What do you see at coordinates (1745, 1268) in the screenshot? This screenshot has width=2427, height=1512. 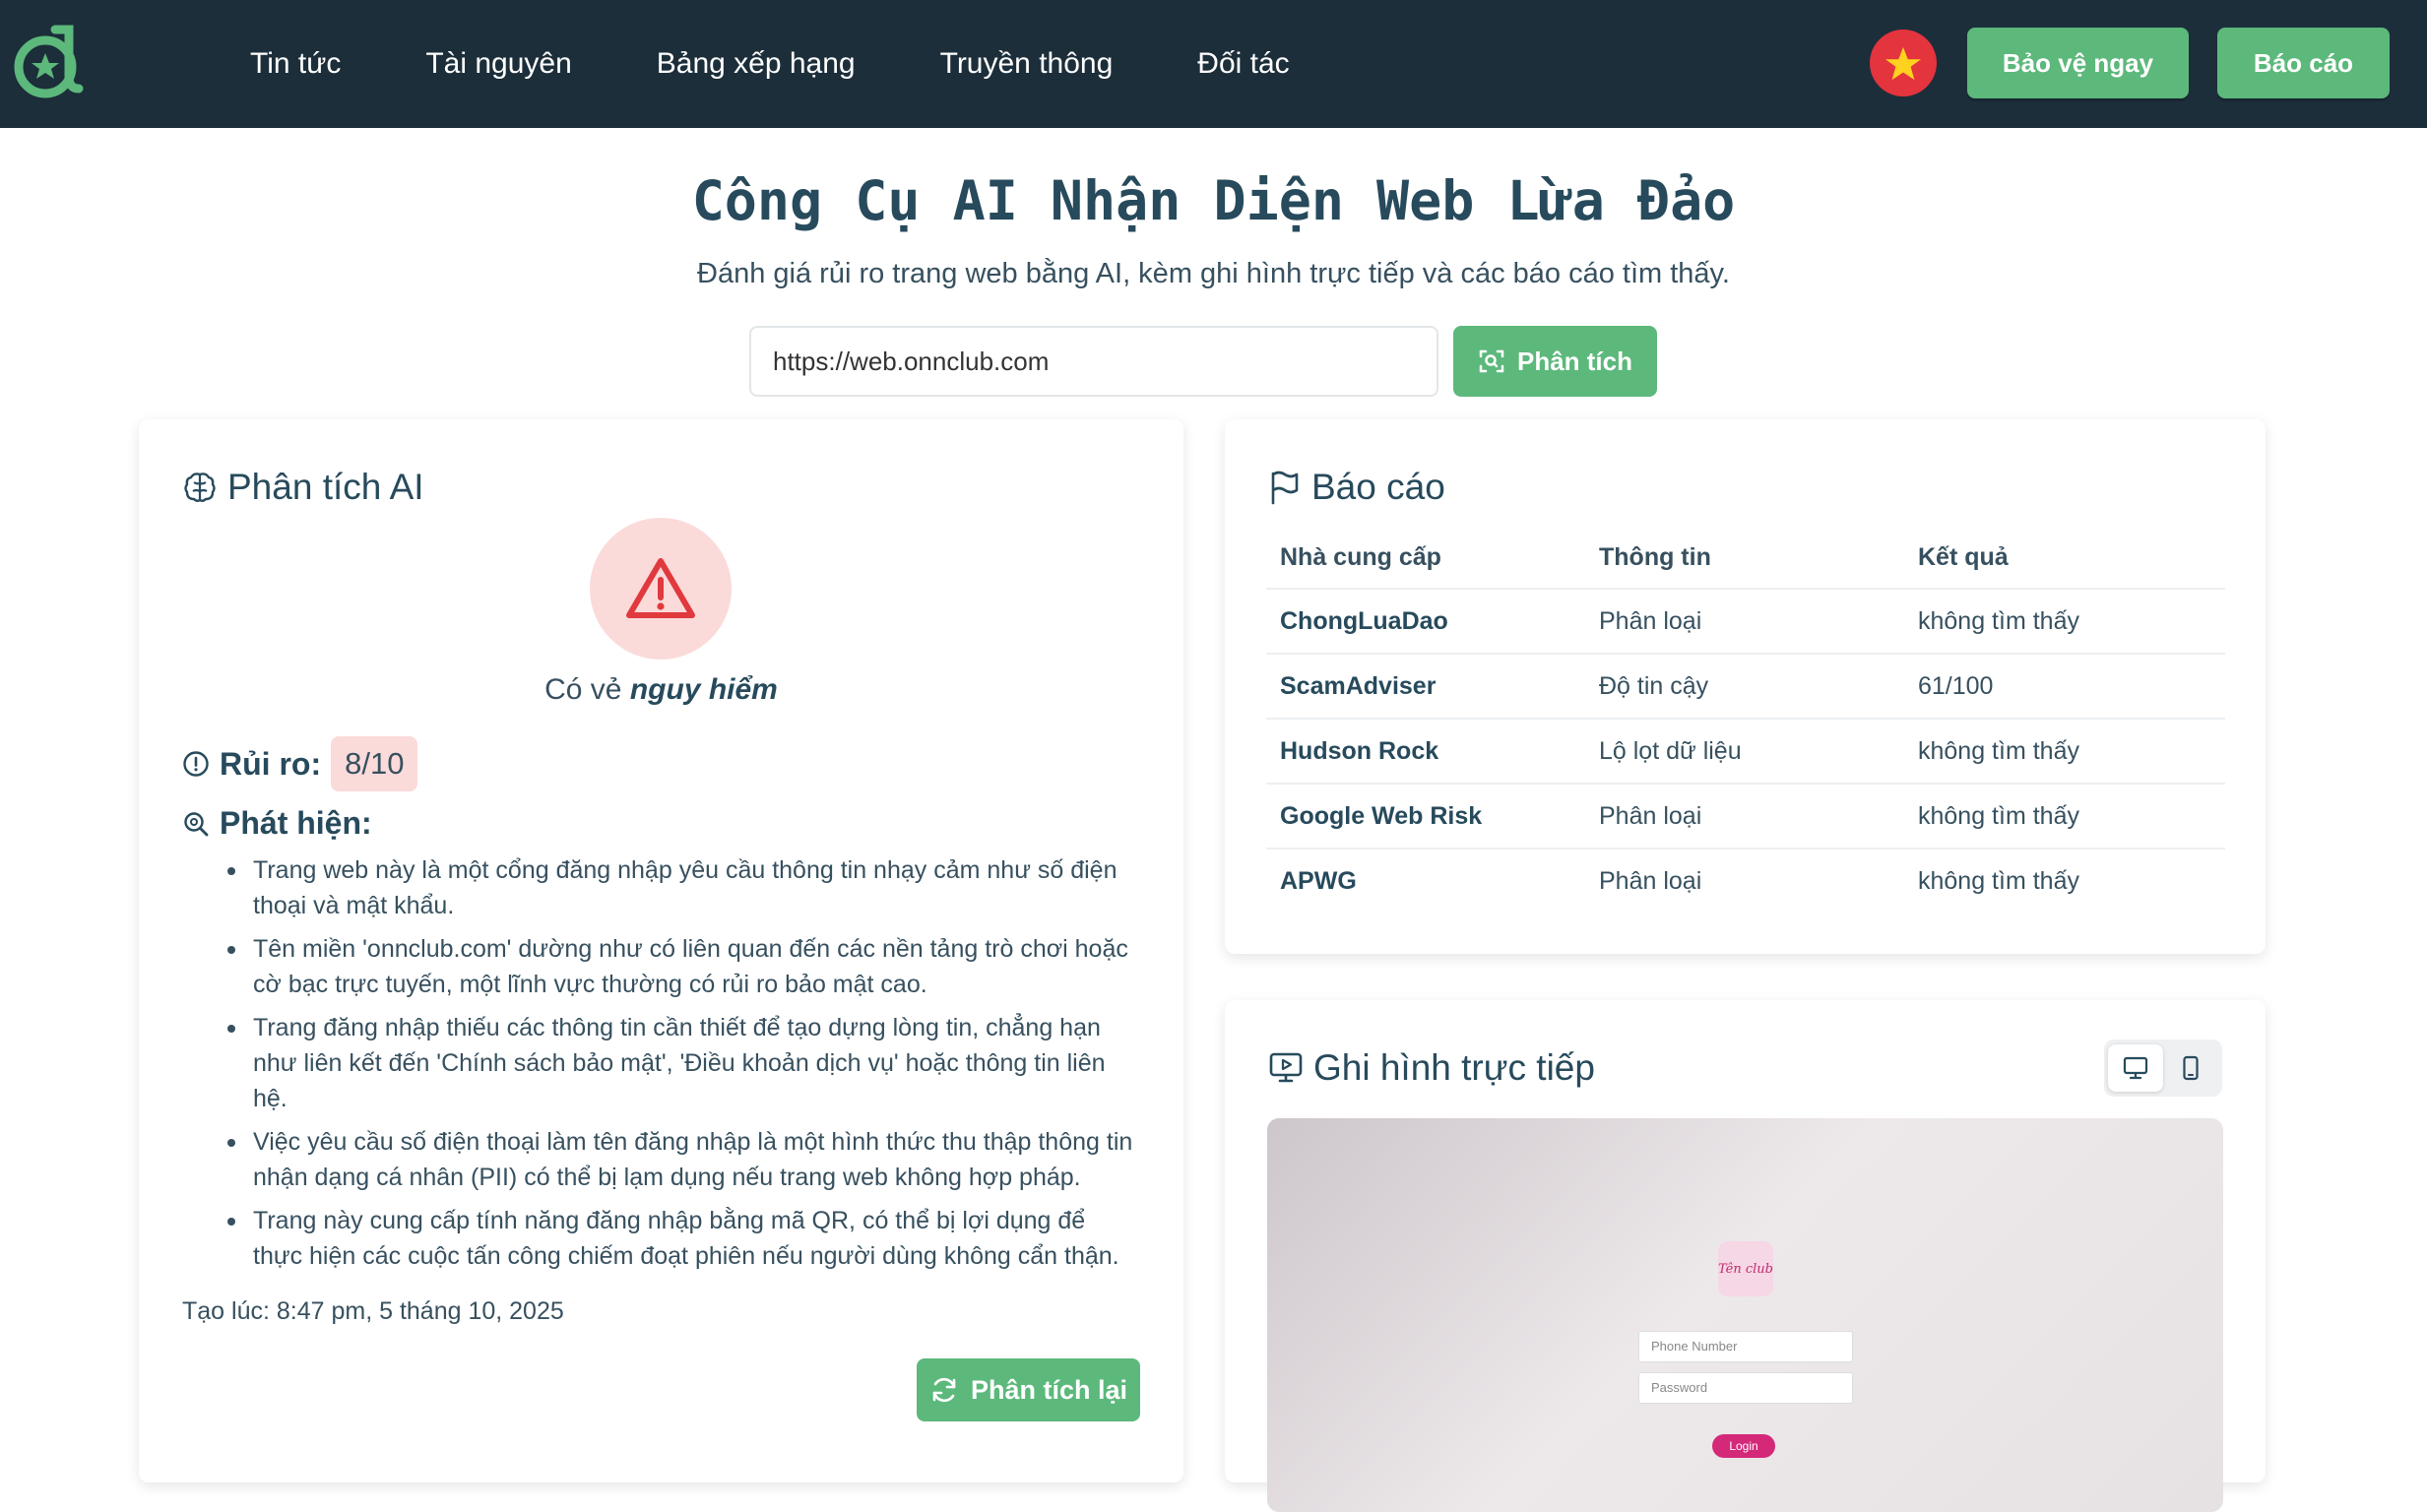 I see `site-logo-image: Tên club` at bounding box center [1745, 1268].